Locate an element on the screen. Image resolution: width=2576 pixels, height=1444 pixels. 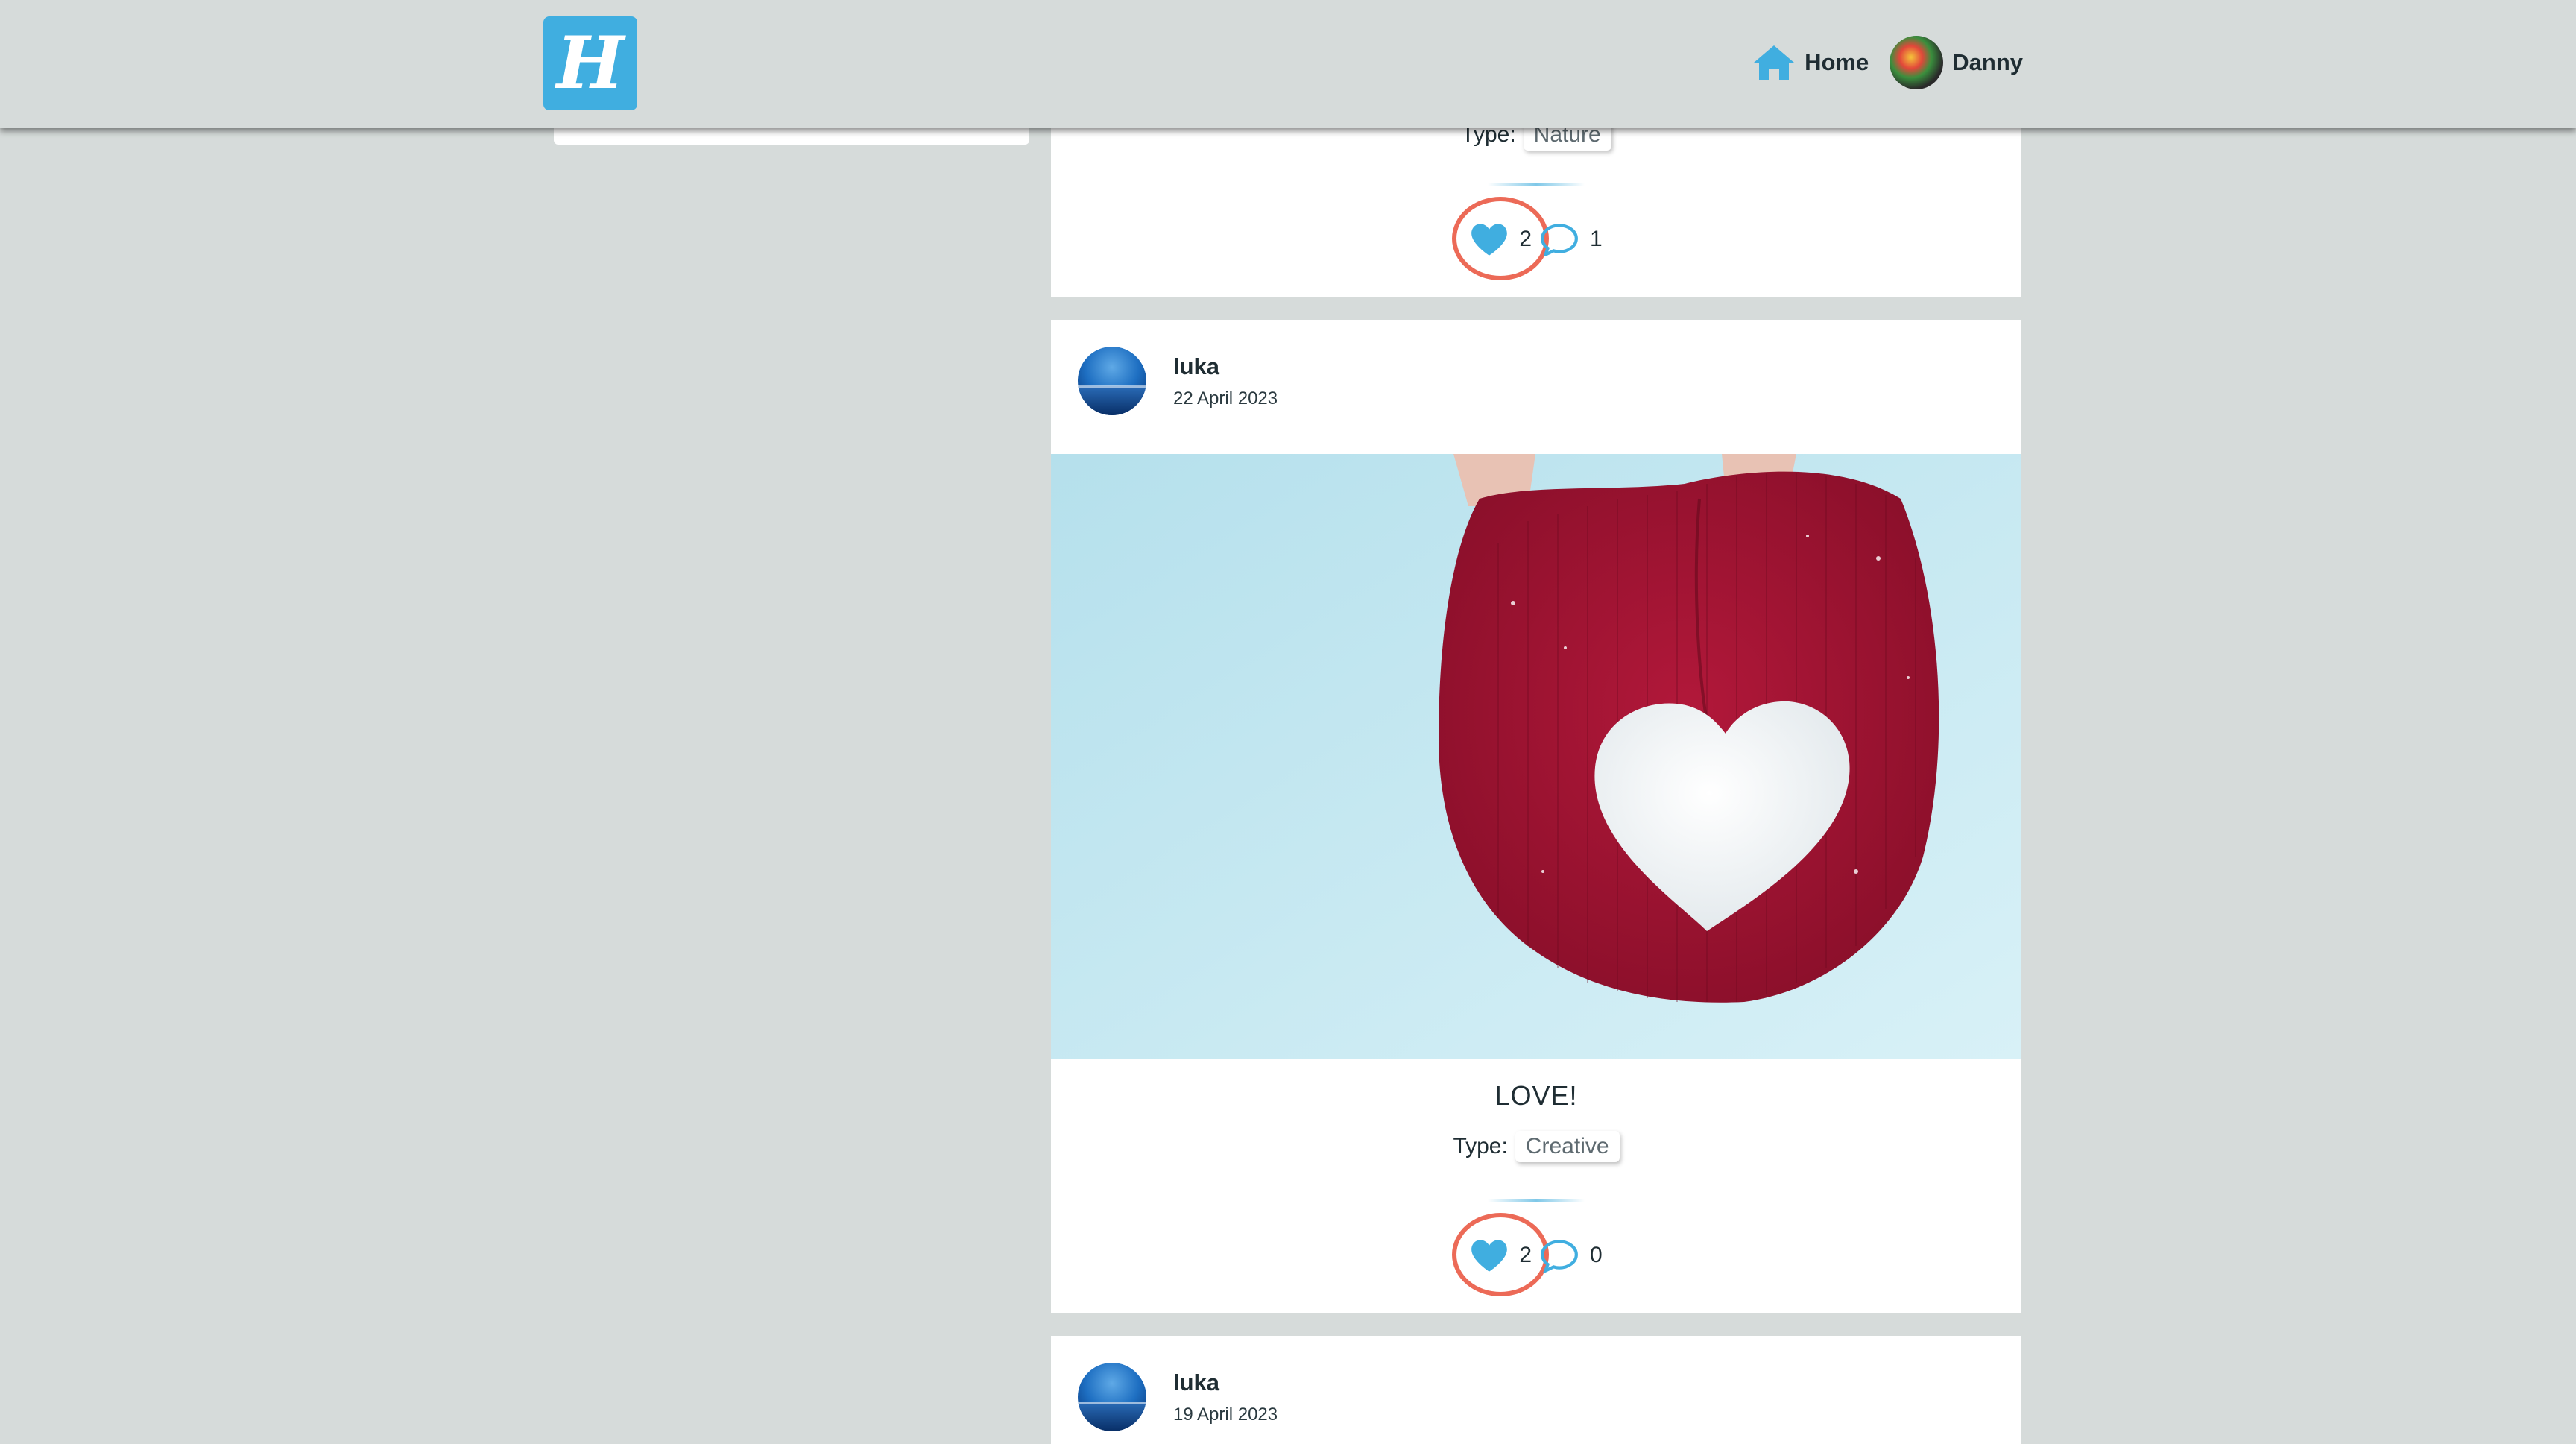
post-meta: luka 19 April 2023 is located at coordinates (1225, 1397).